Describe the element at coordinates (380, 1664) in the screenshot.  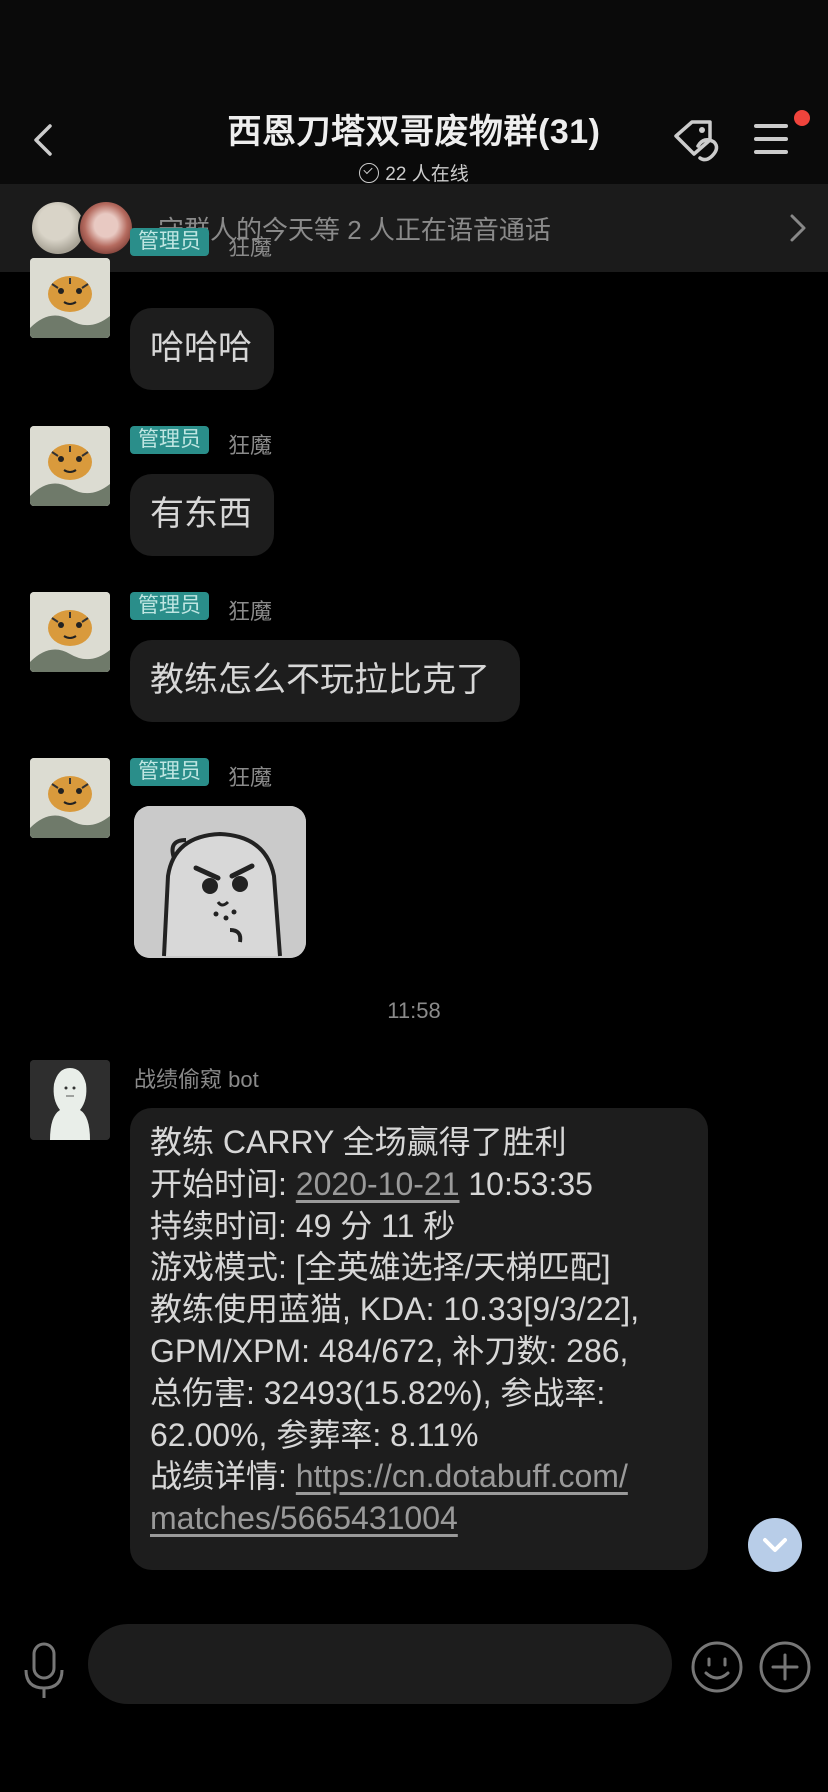
I see `message-input` at that location.